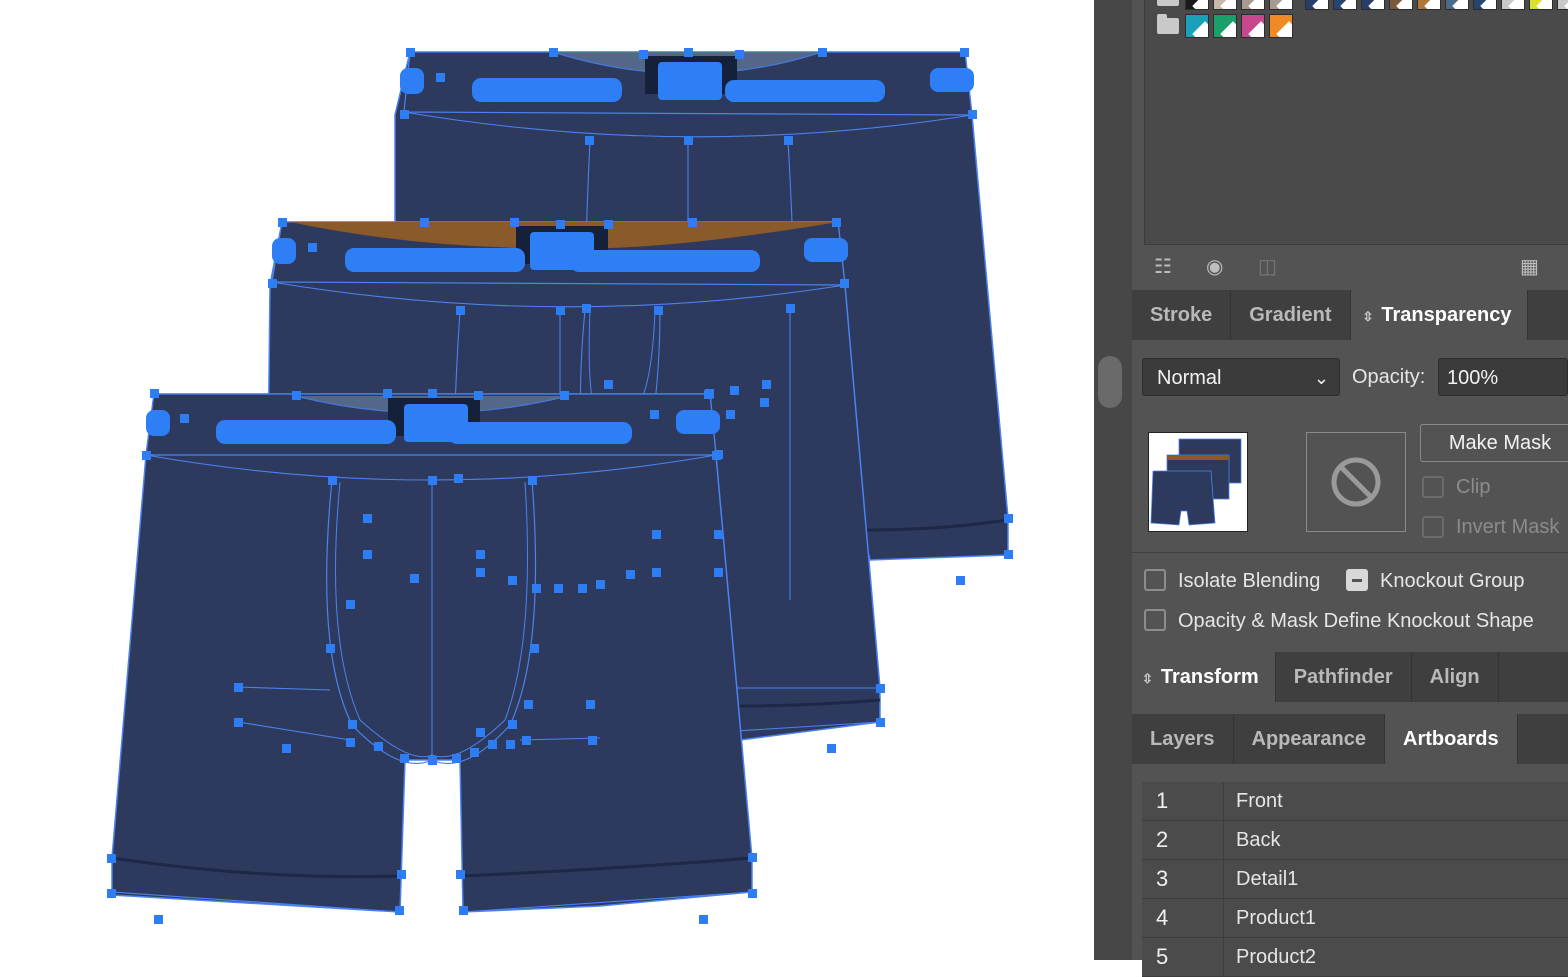 This screenshot has width=1568, height=977. Describe the element at coordinates (1344, 677) in the screenshot. I see `tab-pathfinder: Pathfinder` at that location.